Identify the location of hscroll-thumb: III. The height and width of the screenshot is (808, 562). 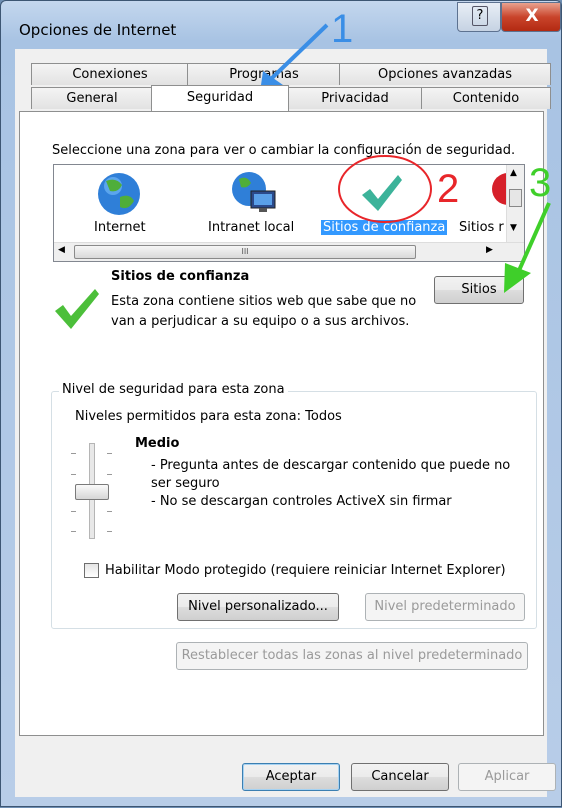
(245, 252).